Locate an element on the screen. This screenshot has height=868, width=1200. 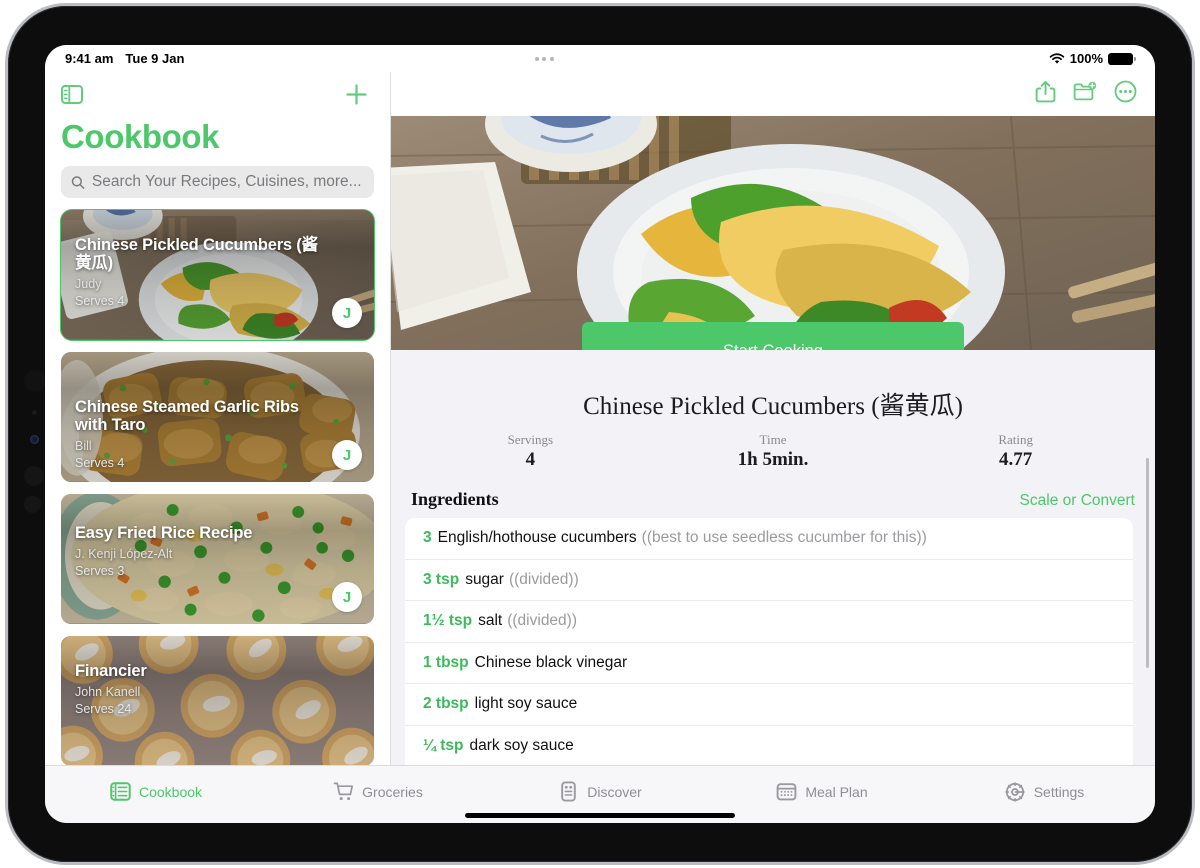
ingredient-name: Chinese black vinegar is located at coordinates (551, 662).